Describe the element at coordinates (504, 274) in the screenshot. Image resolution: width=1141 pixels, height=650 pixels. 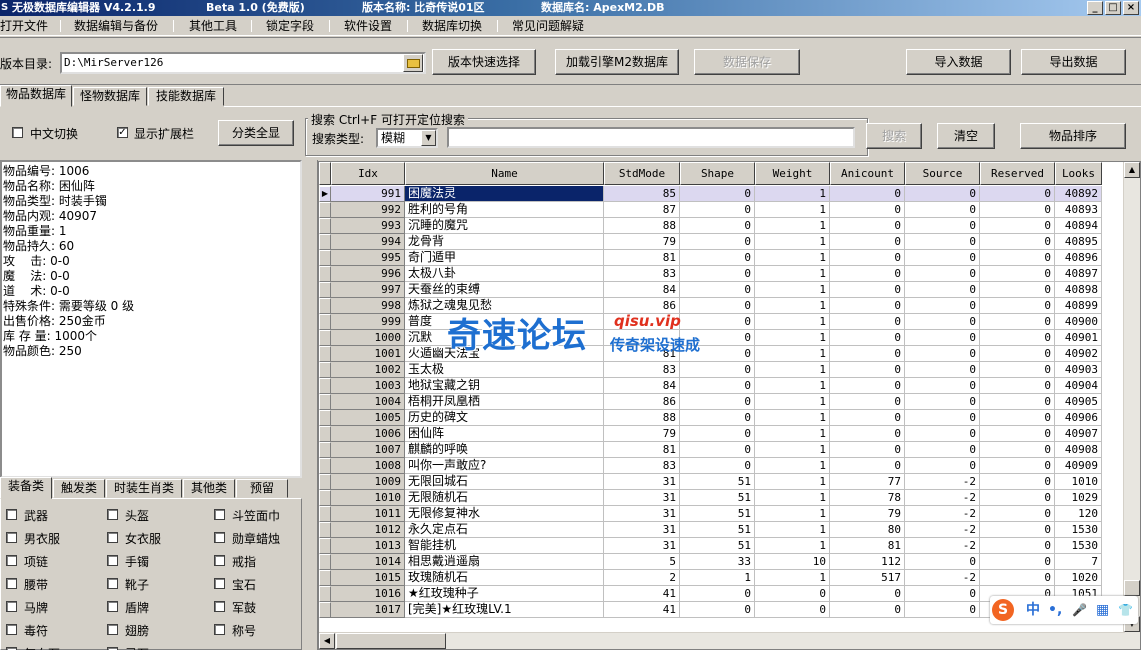
I see `cell-name: 太极八卦` at that location.